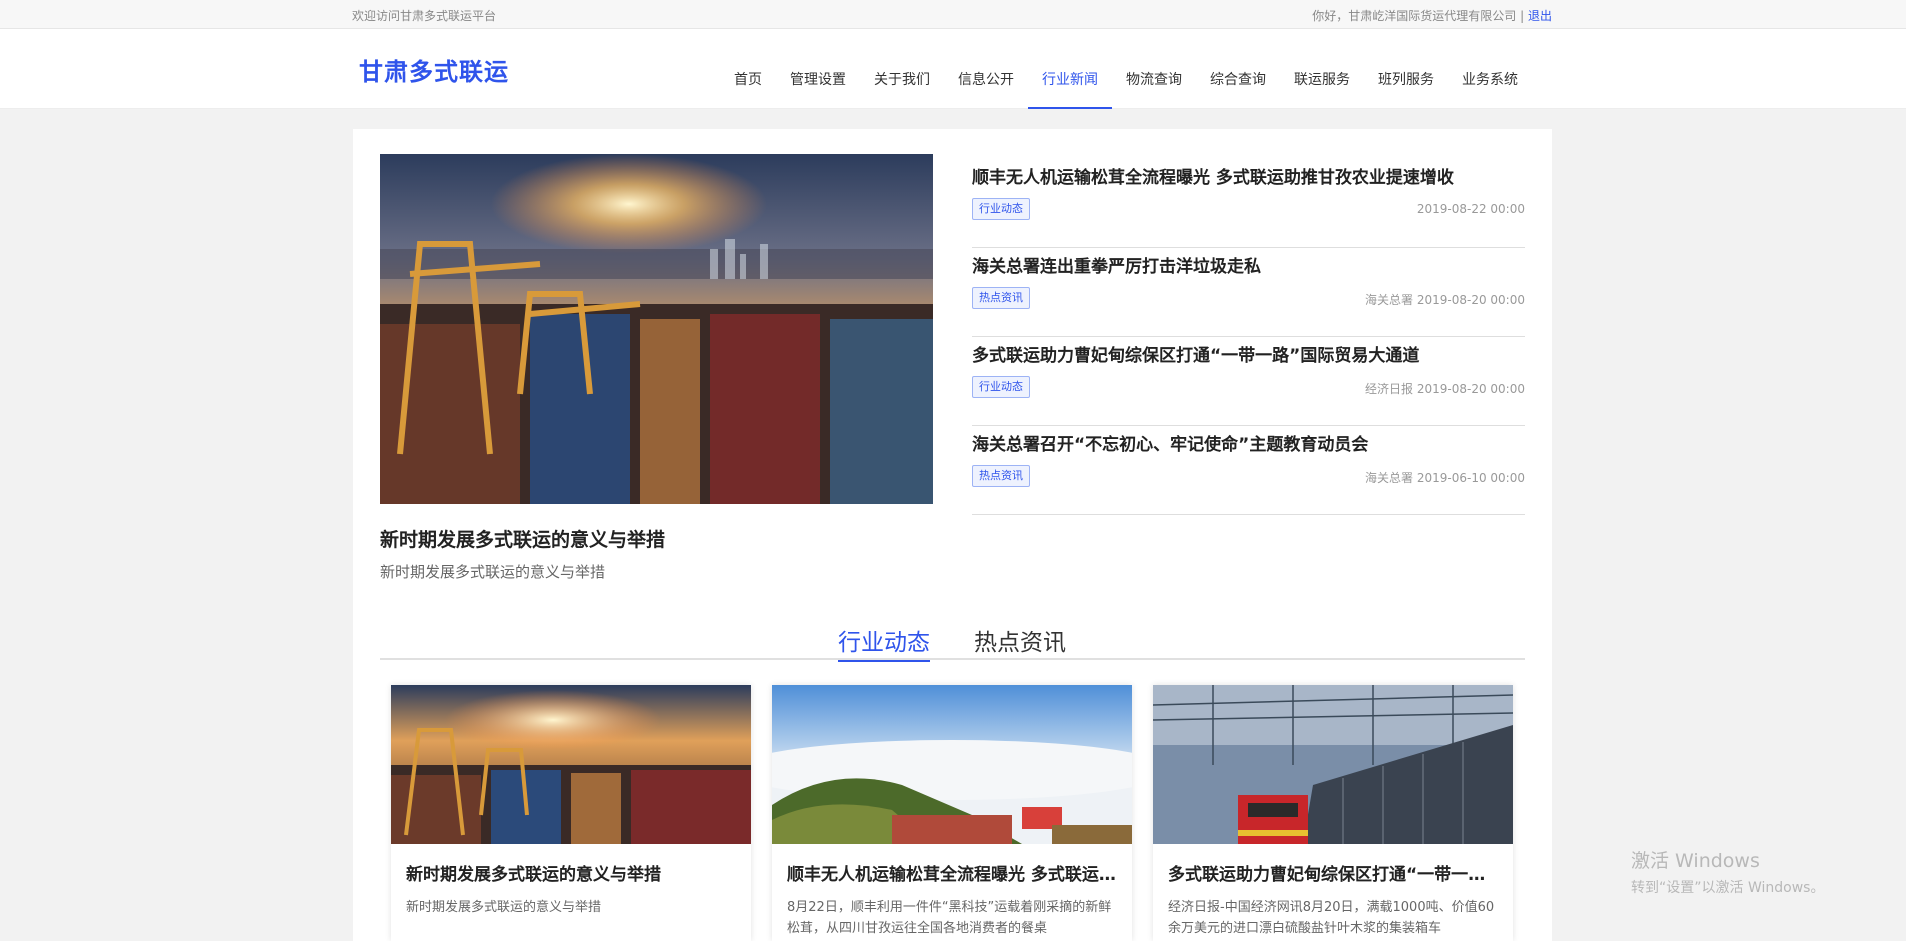 The image size is (1906, 941). I want to click on news-tabs: 行业动态 热点资讯, so click(952, 639).